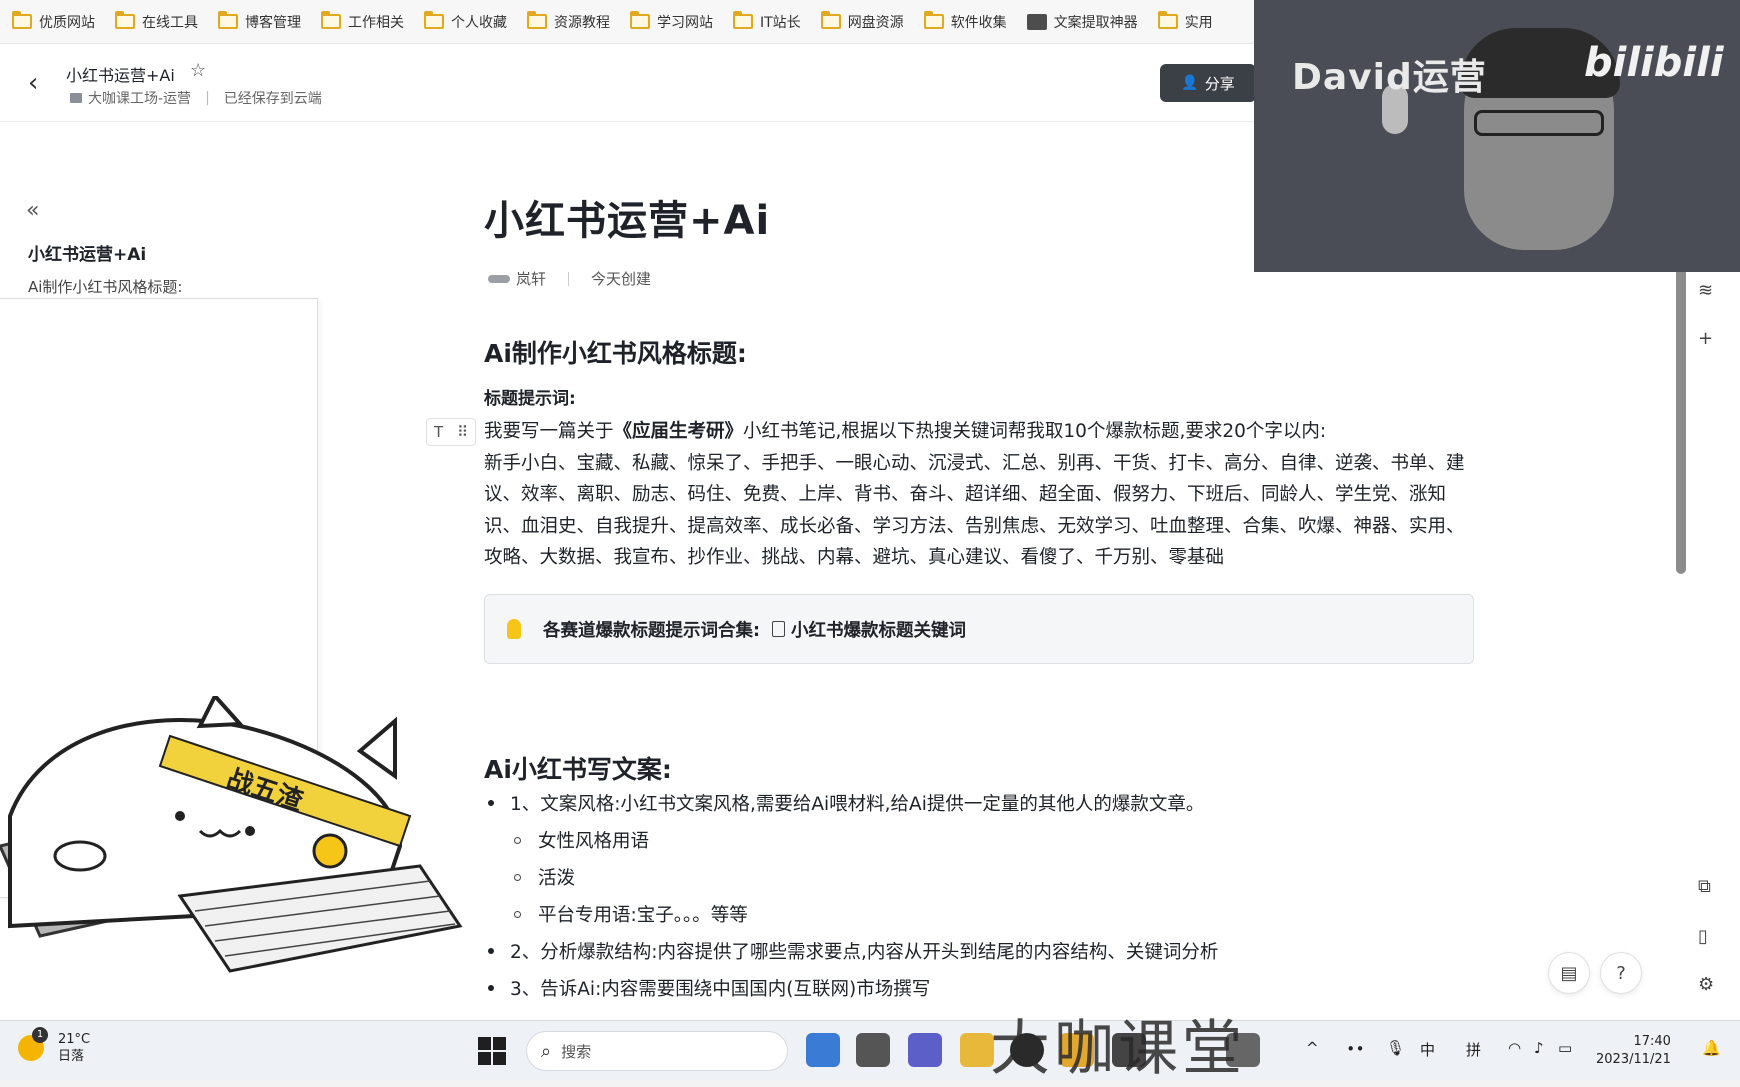  What do you see at coordinates (1565, 1048) in the screenshot?
I see `battery-icon: ▭` at bounding box center [1565, 1048].